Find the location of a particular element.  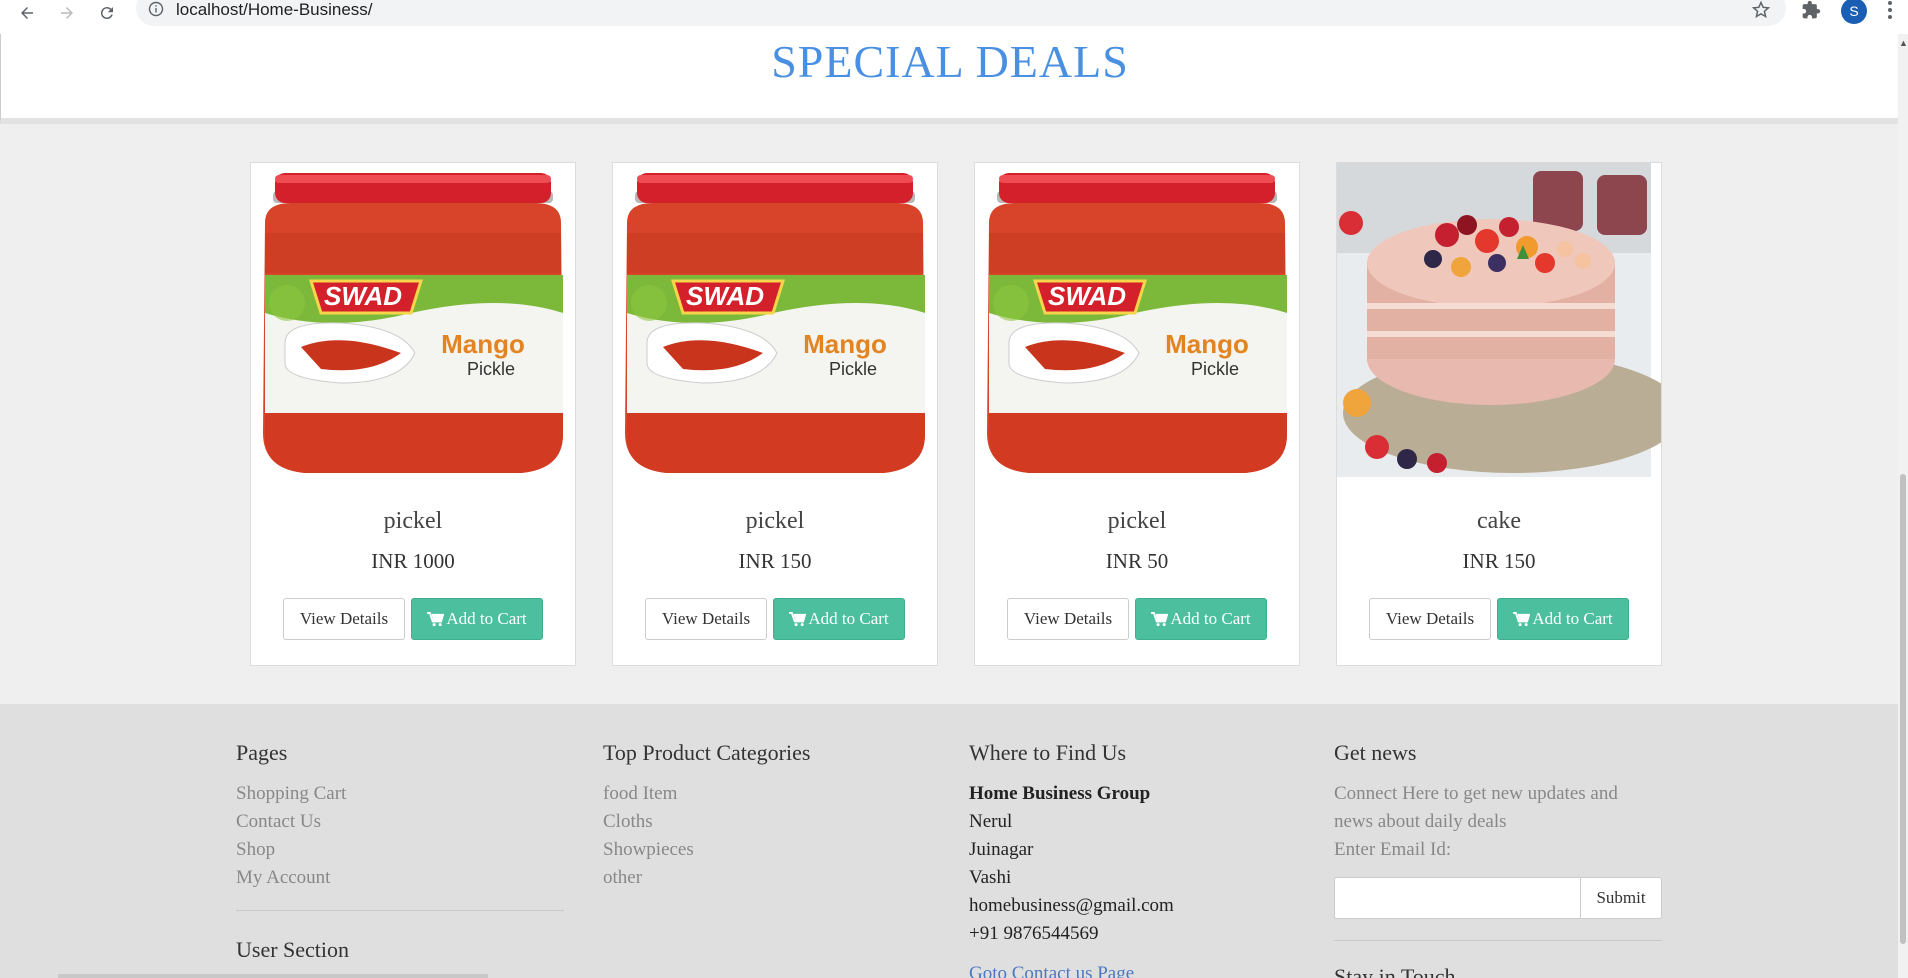

footer-link-cloths: Cloths is located at coordinates (773, 822).